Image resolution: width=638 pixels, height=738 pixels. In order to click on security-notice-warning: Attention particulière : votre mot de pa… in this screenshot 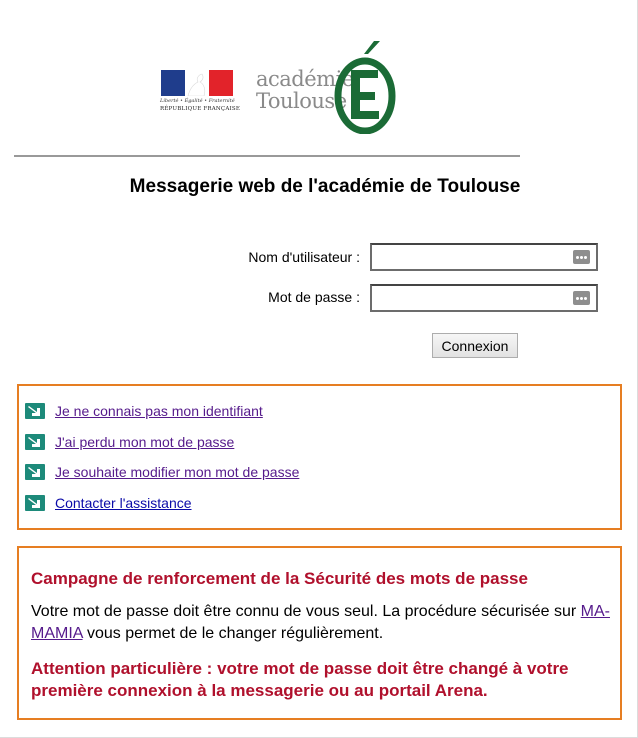, I will do `click(300, 679)`.